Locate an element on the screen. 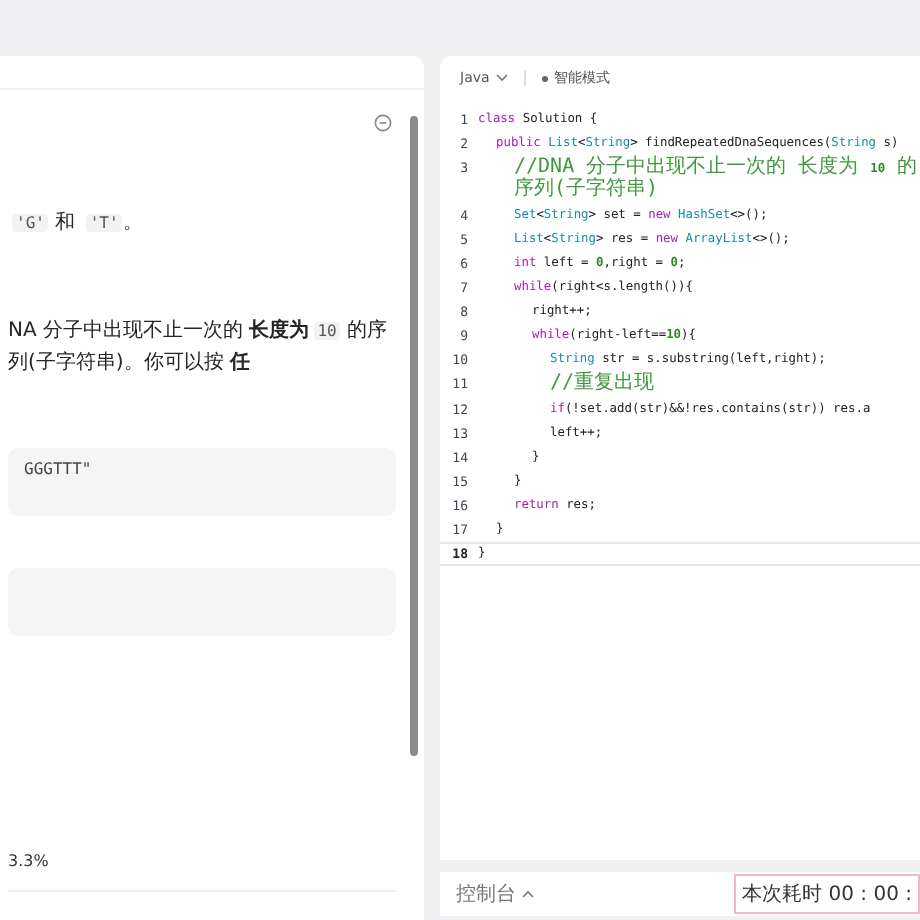 Image resolution: width=920 pixels, height=920 pixels. circle-icon is located at coordinates (383, 123).